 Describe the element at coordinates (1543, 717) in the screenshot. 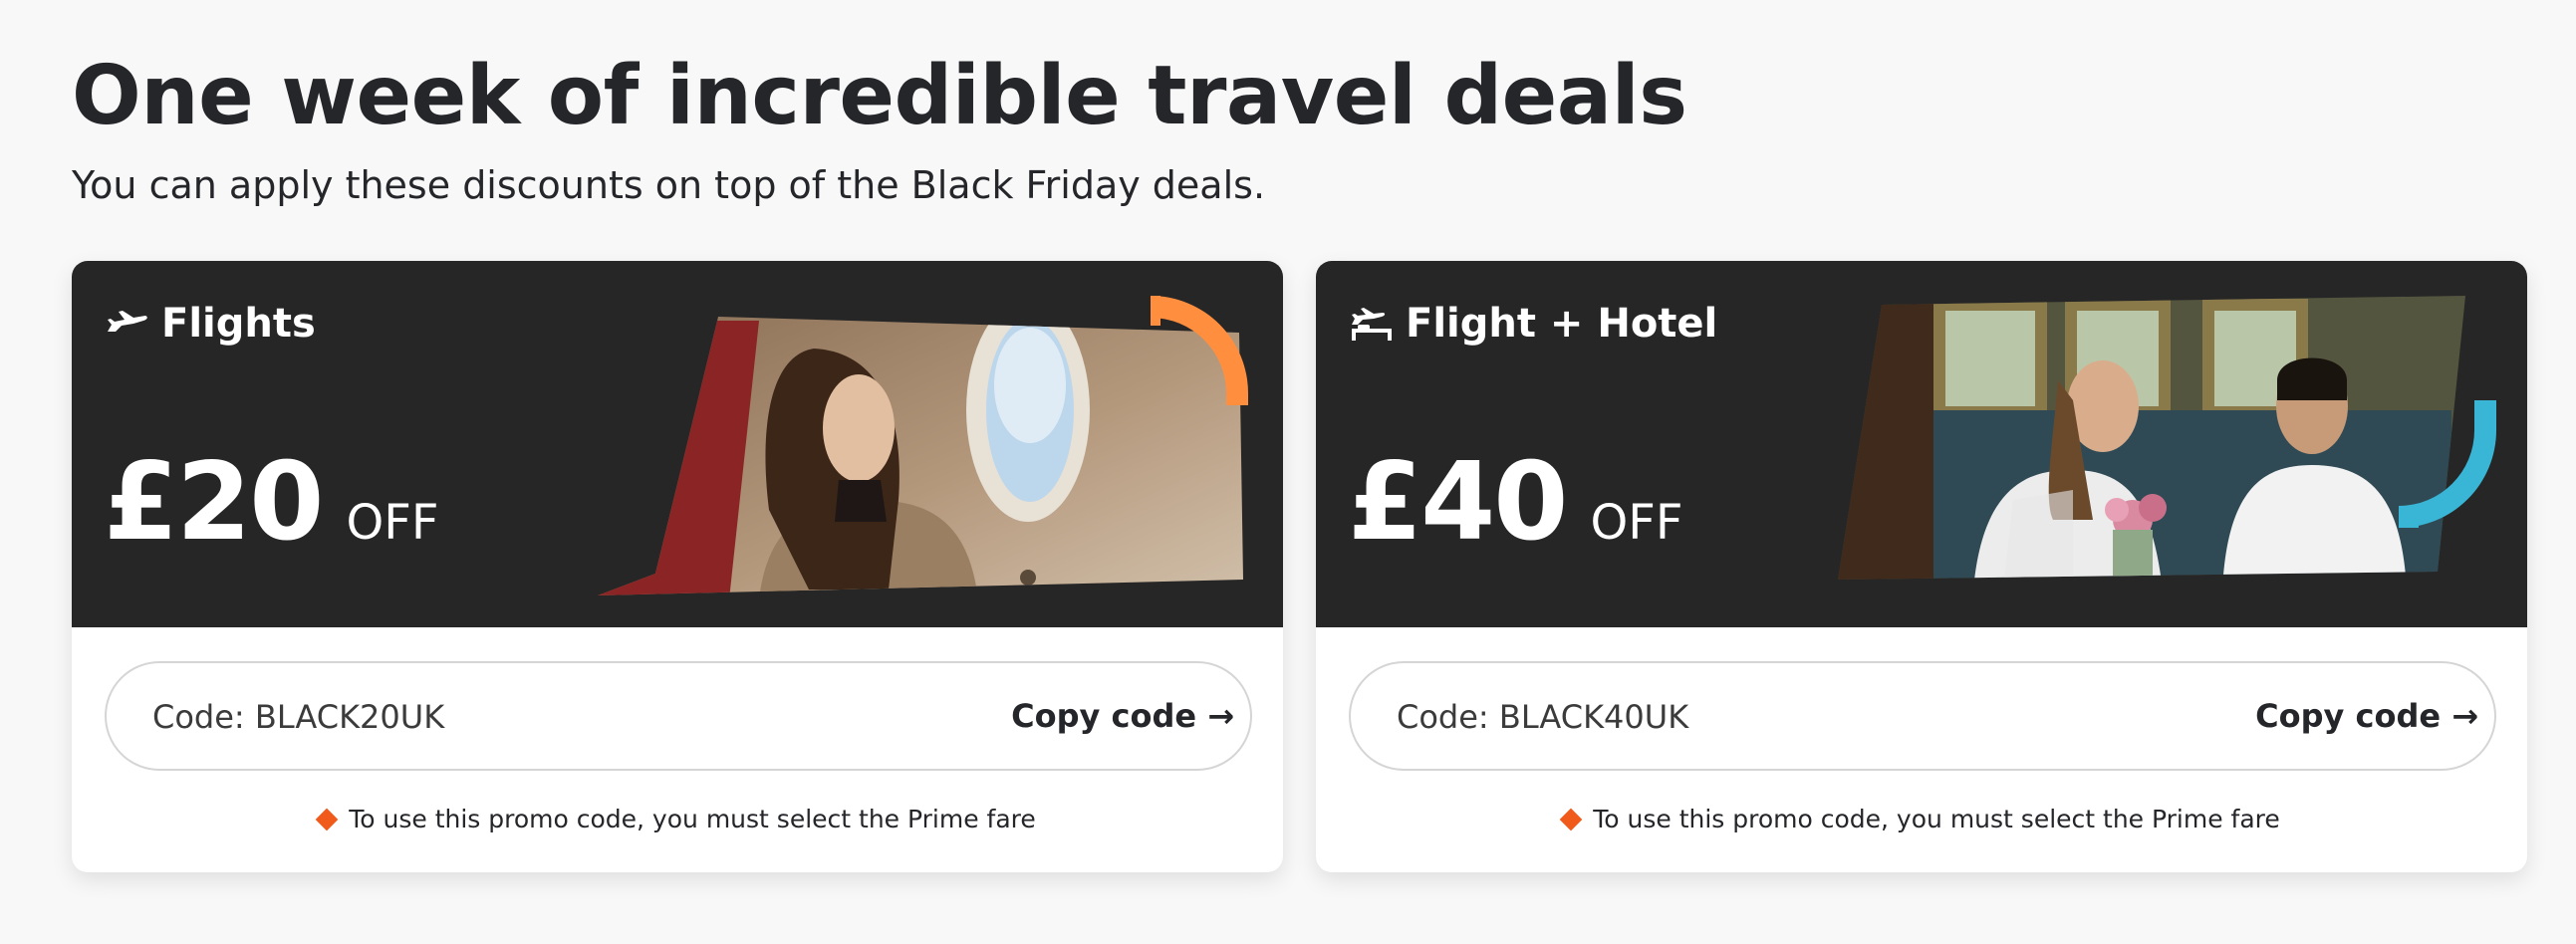

I see `promo-code-text: Code: BLACK40UK` at that location.